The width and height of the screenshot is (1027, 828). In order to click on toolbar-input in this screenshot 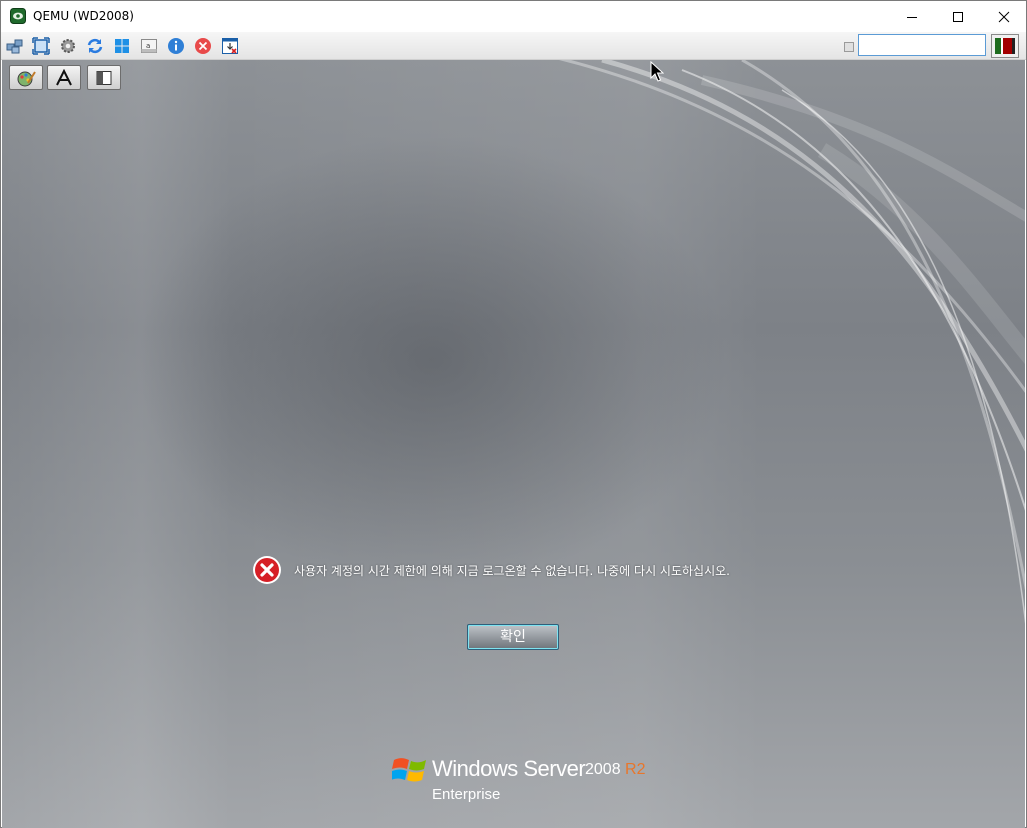, I will do `click(922, 45)`.